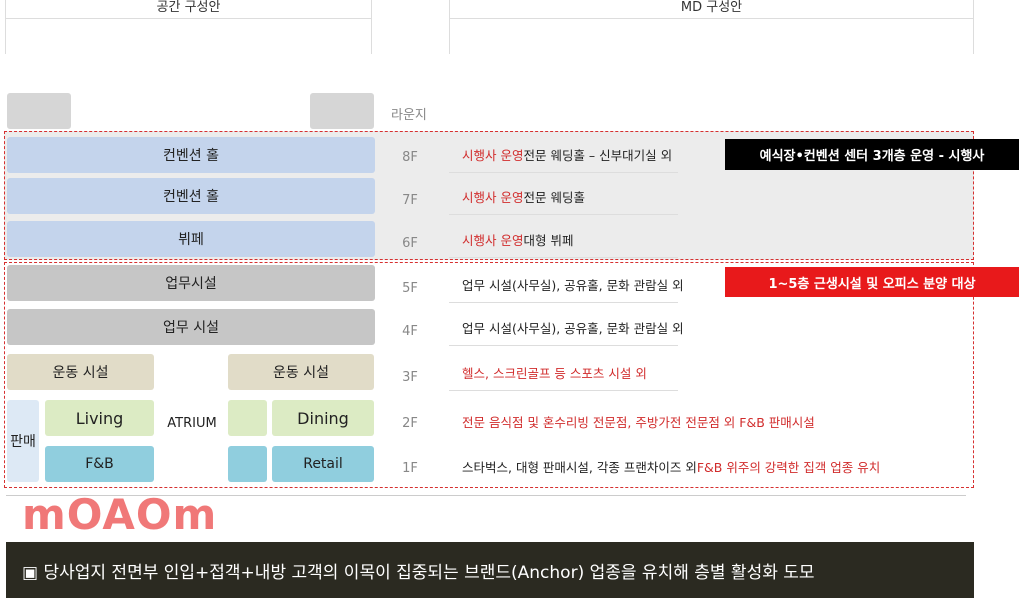  What do you see at coordinates (872, 282) in the screenshot?
I see `tag-sale-target: 1~5층 근생시설 및 오피스 분양 대상` at bounding box center [872, 282].